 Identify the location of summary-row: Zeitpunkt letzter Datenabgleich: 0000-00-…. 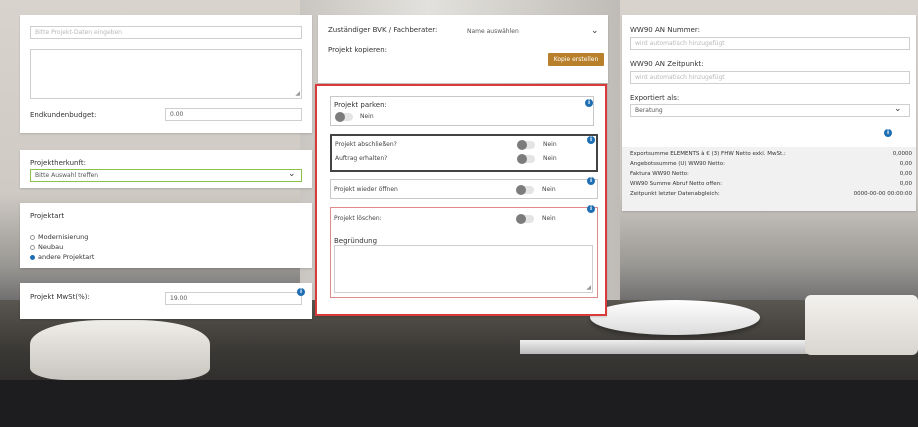
(771, 194).